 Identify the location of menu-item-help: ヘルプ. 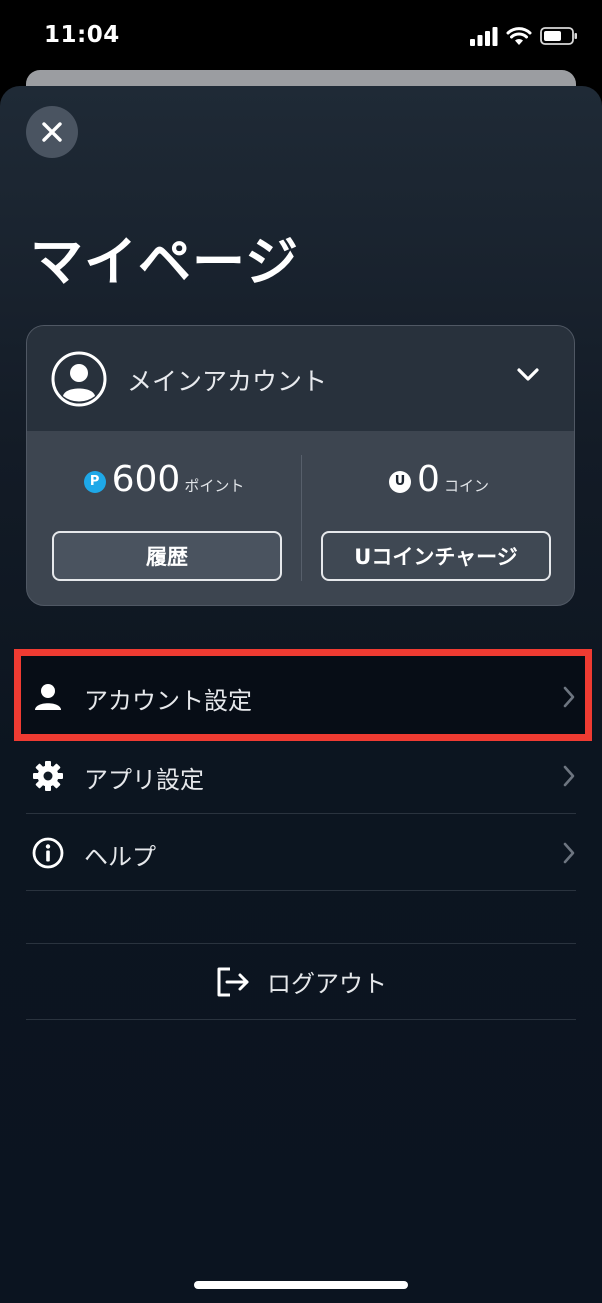
(301, 853).